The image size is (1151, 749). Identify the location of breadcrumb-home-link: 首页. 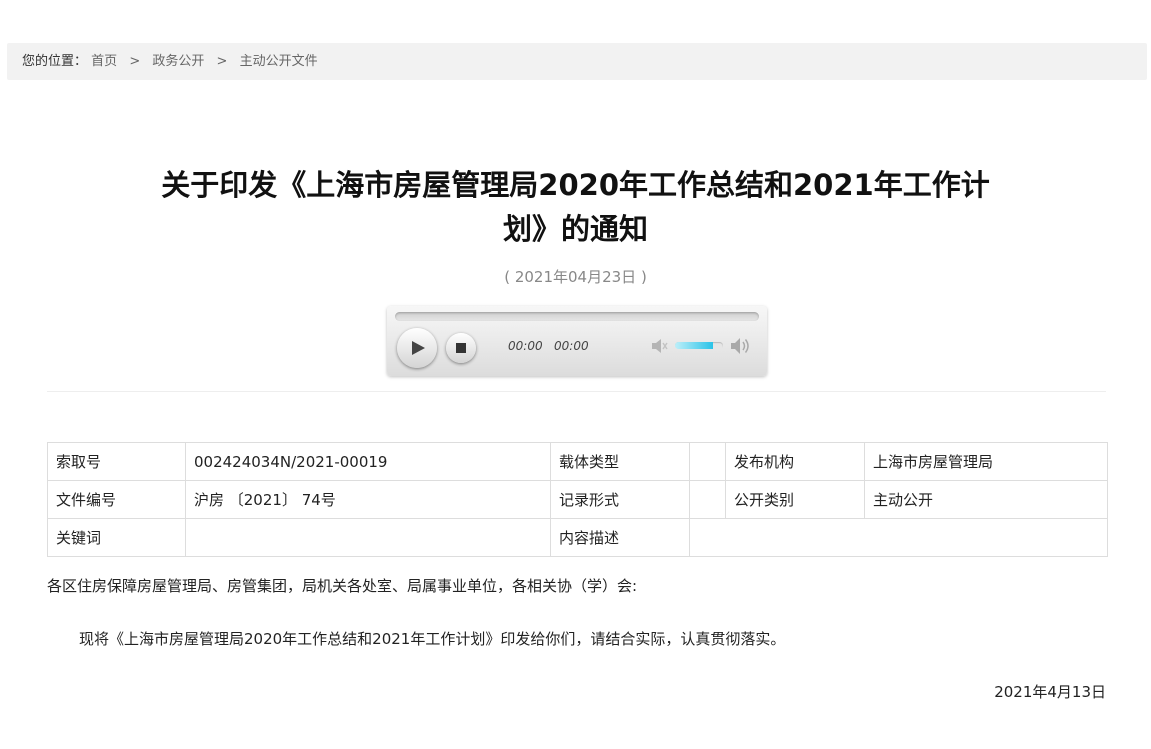
(104, 61).